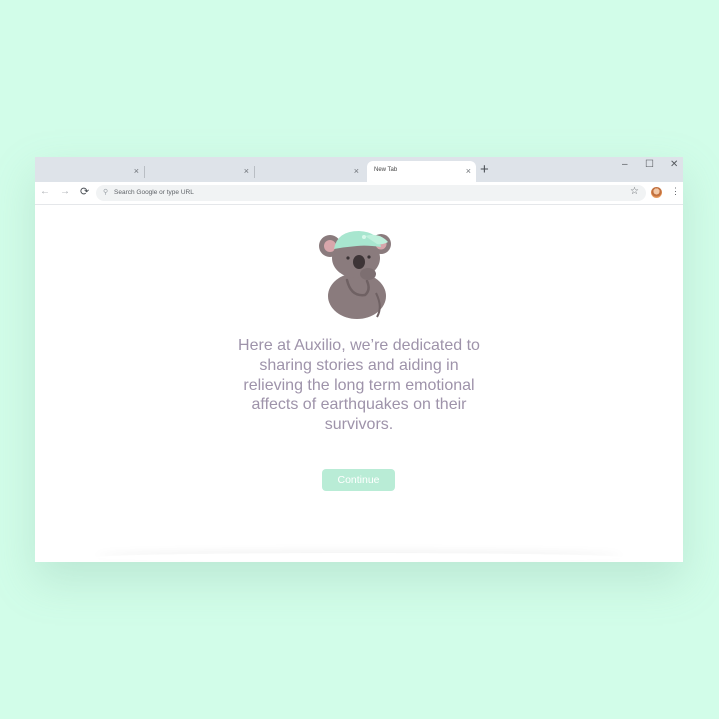  I want to click on tab-2: ×, so click(200, 171).